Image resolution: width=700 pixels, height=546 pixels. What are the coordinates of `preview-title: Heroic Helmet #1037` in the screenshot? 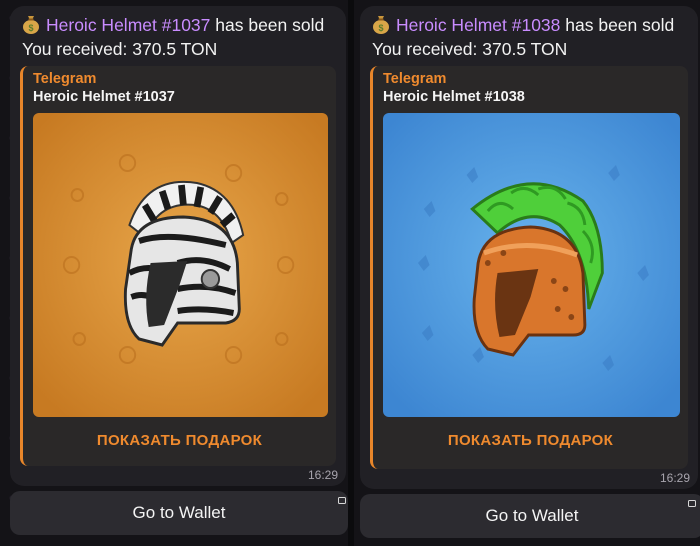 It's located at (104, 97).